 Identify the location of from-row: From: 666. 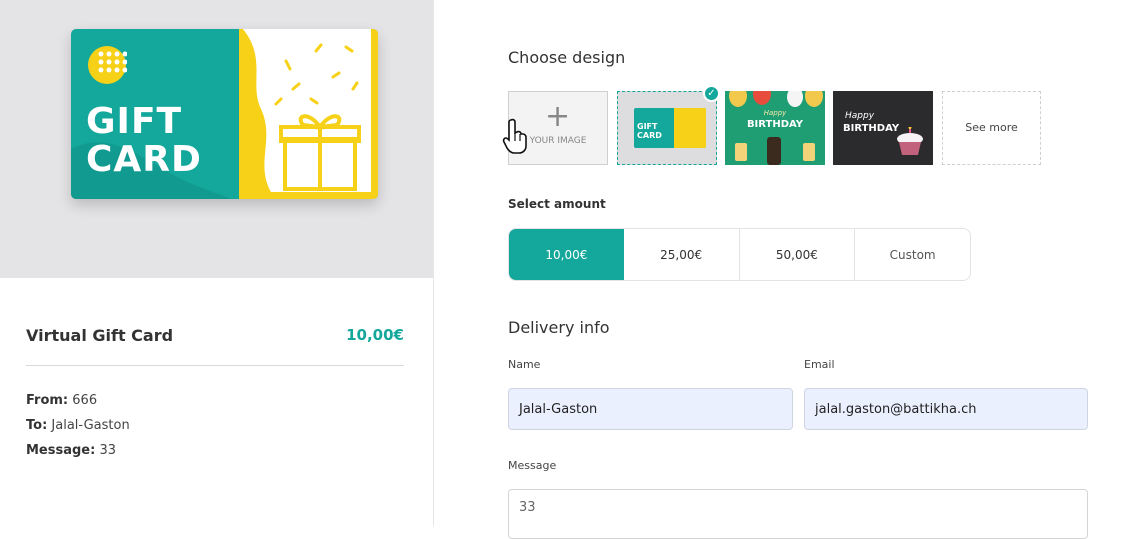
(61, 400).